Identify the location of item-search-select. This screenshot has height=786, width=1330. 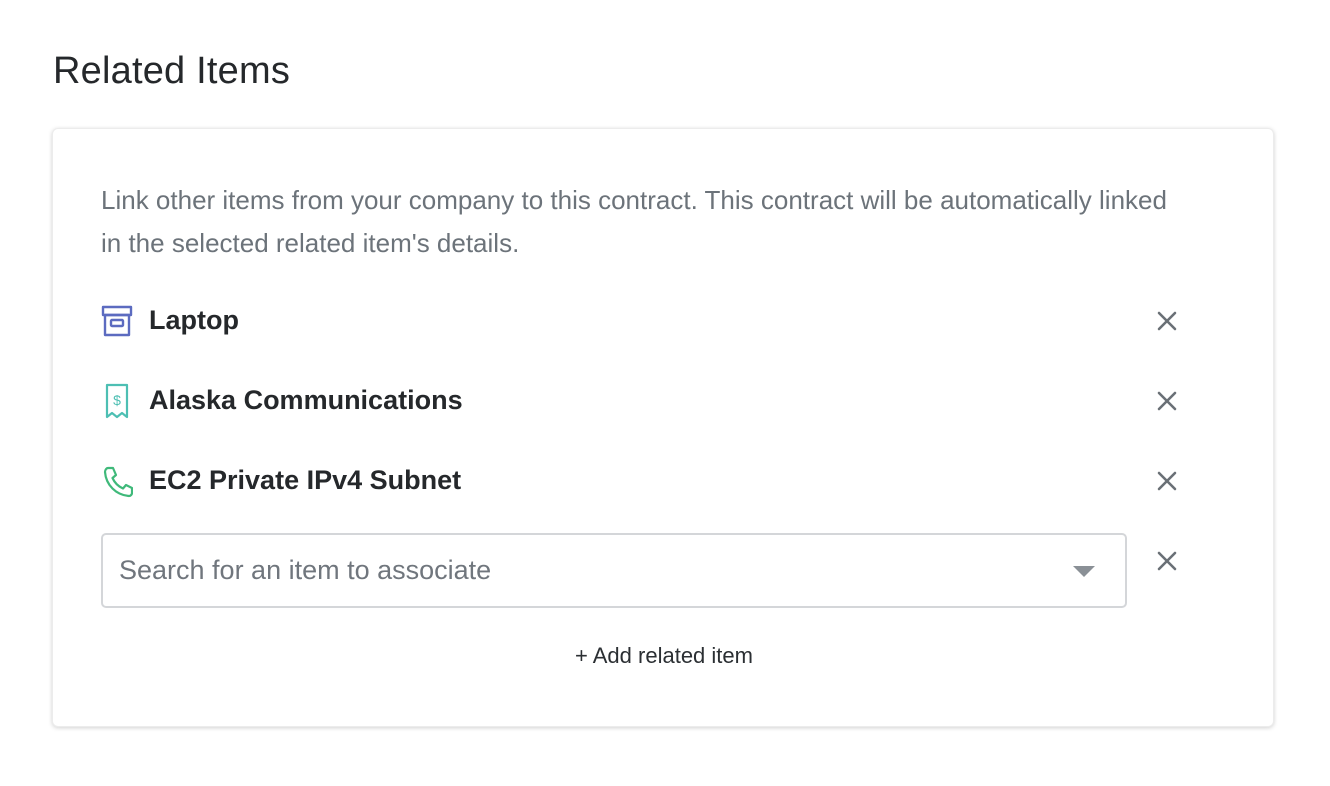
(614, 570).